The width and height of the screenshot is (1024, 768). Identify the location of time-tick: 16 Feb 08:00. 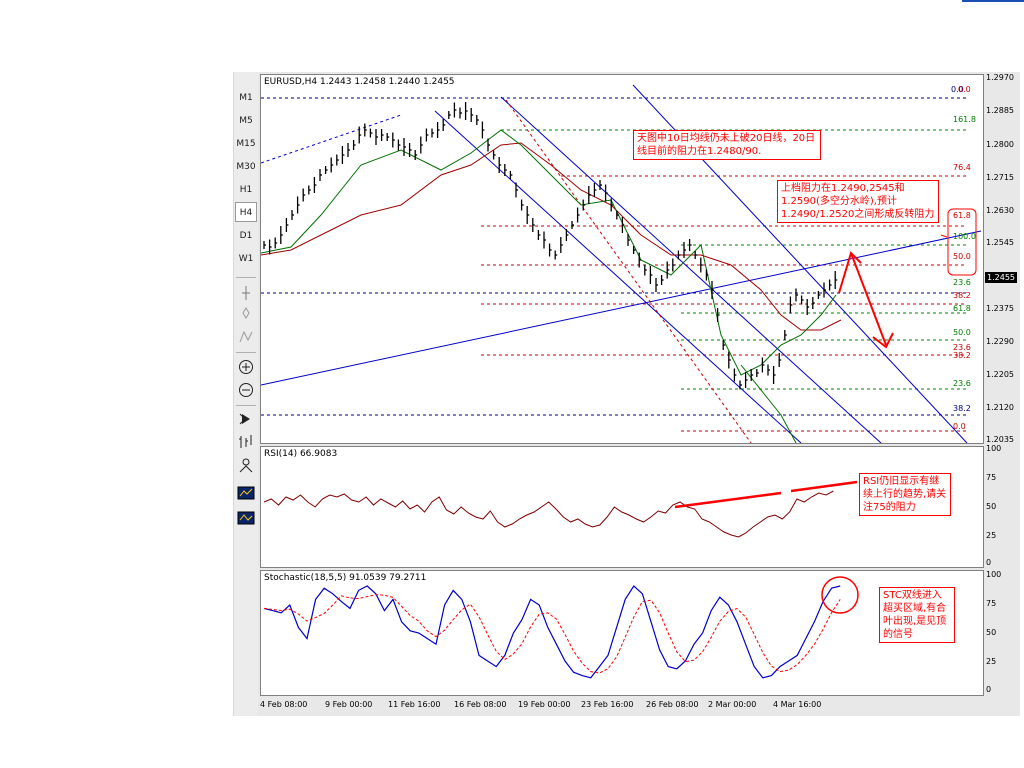
(480, 704).